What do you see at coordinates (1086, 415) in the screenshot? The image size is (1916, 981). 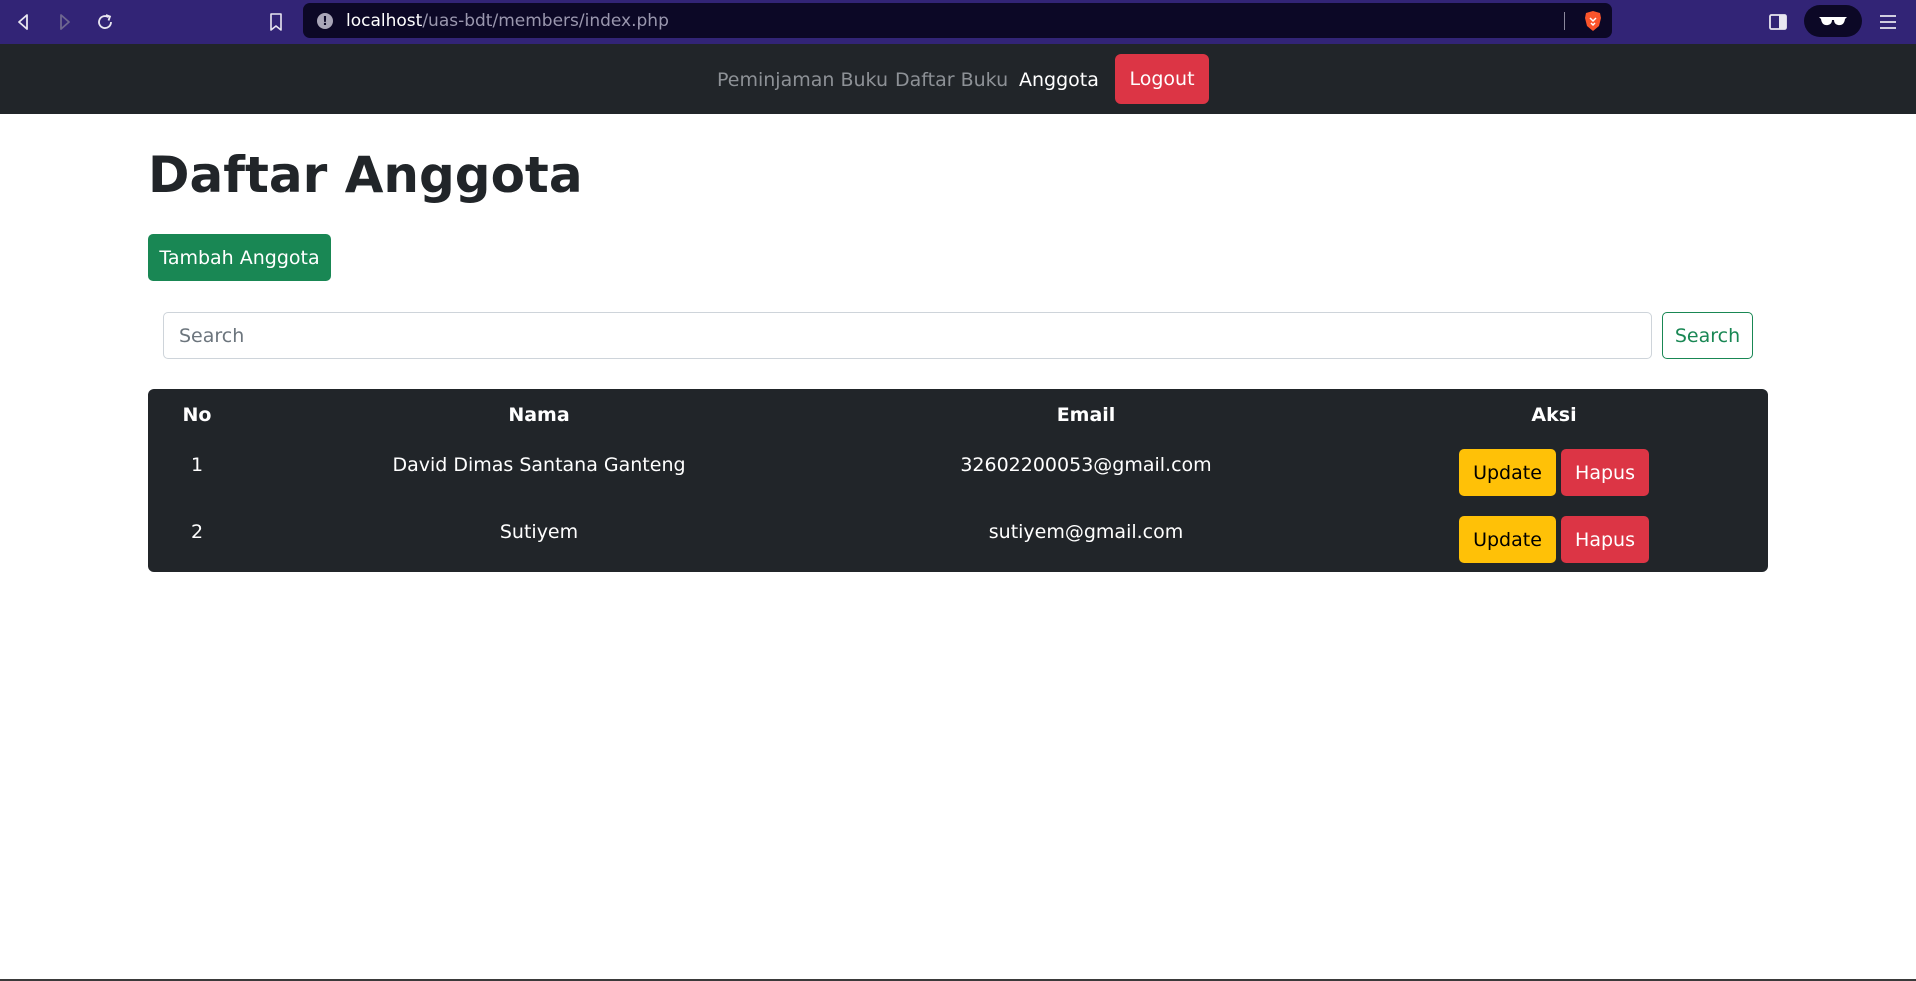 I see `column-header-email: Email` at bounding box center [1086, 415].